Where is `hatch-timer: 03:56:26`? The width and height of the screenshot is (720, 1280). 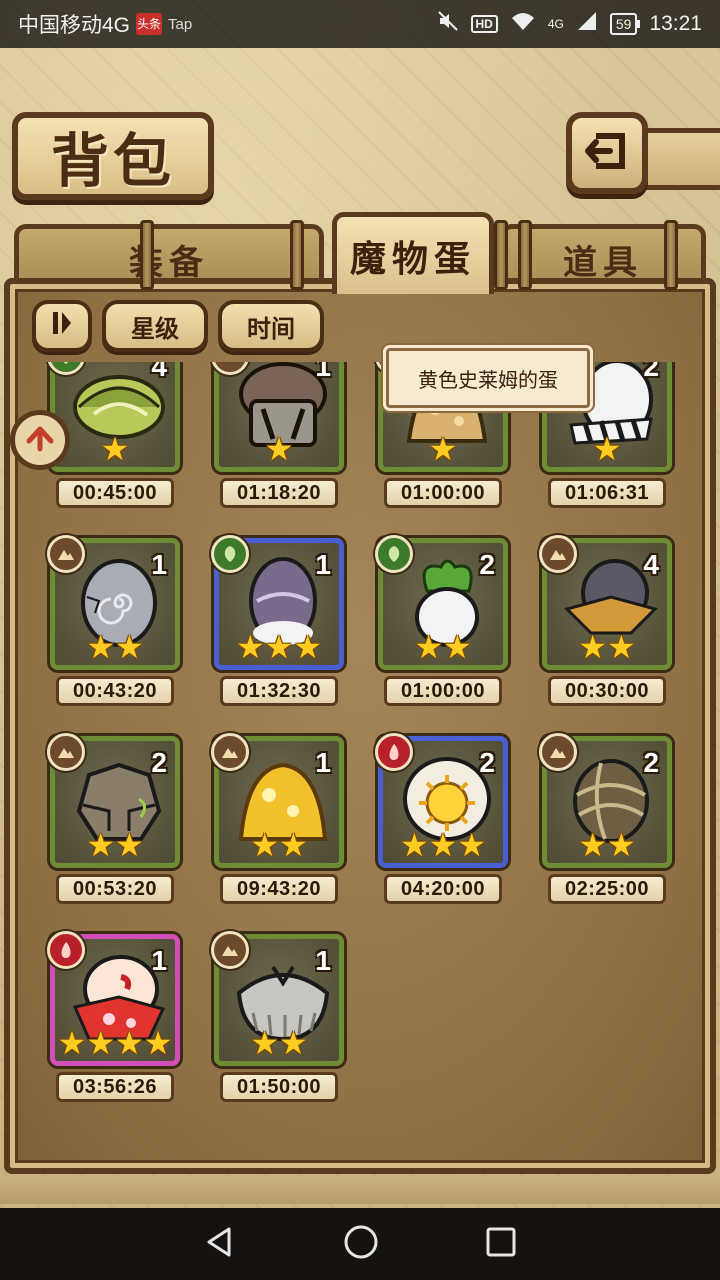 hatch-timer: 03:56:26 is located at coordinates (115, 1087).